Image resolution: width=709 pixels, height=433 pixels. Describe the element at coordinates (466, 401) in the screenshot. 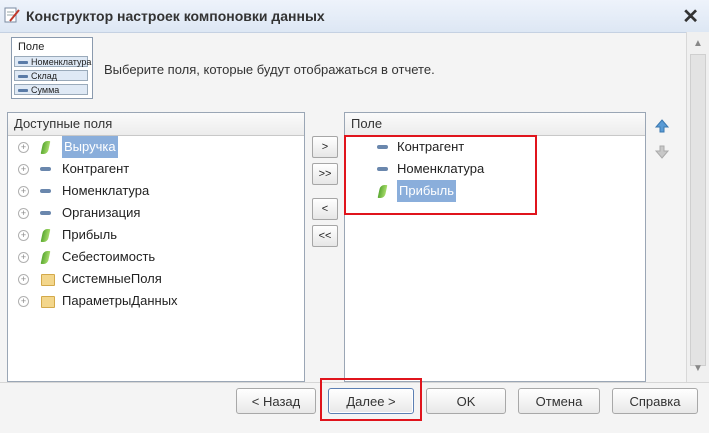

I see `ok-button: OK` at that location.